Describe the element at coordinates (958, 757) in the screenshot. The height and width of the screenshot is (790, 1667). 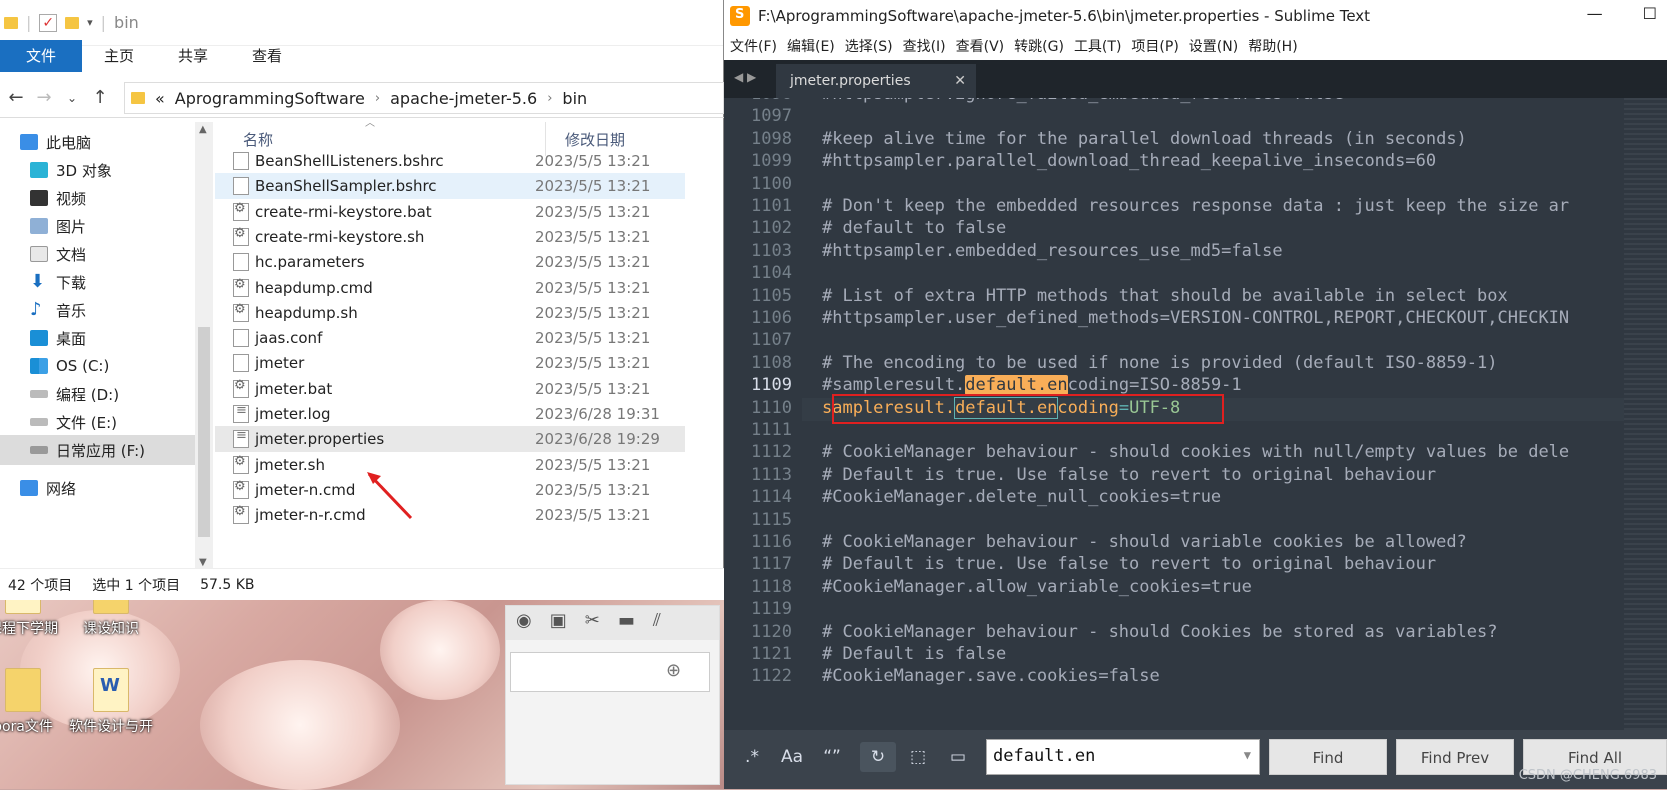
I see `highlight-matches-toggle: ▭` at that location.